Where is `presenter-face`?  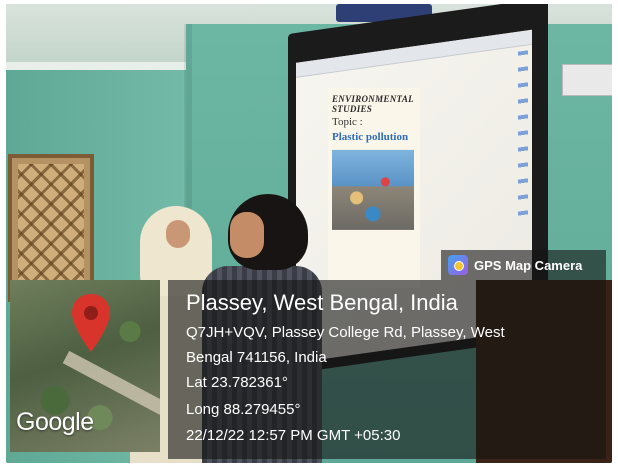
presenter-face is located at coordinates (247, 235).